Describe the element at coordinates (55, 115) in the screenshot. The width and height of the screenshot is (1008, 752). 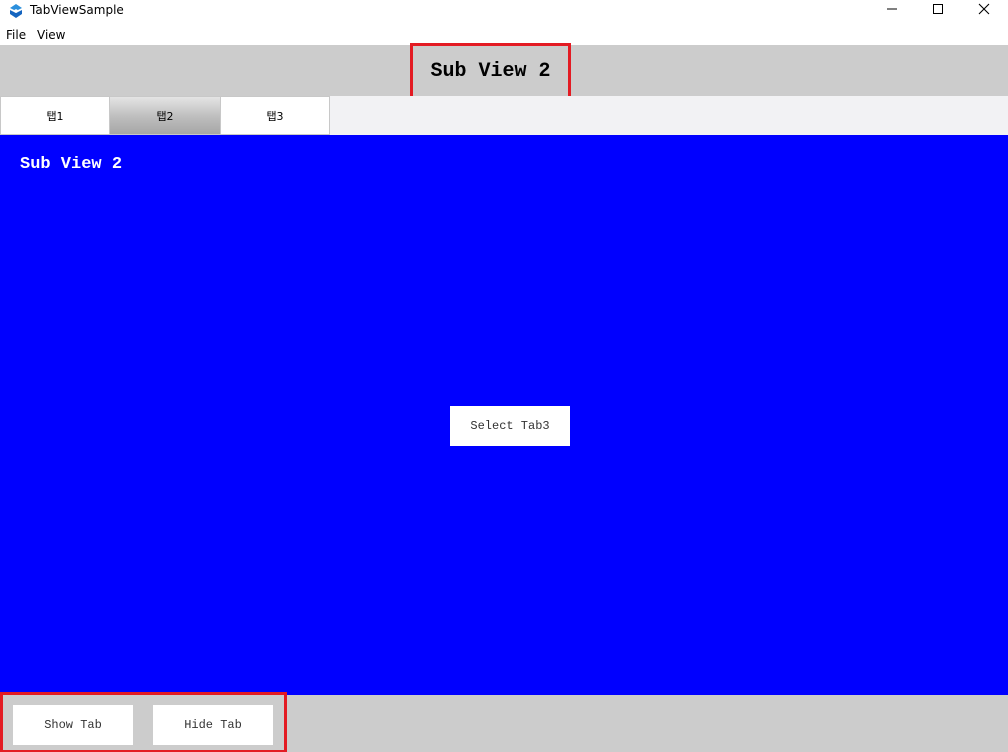
I see `tab-1: 탭1` at that location.